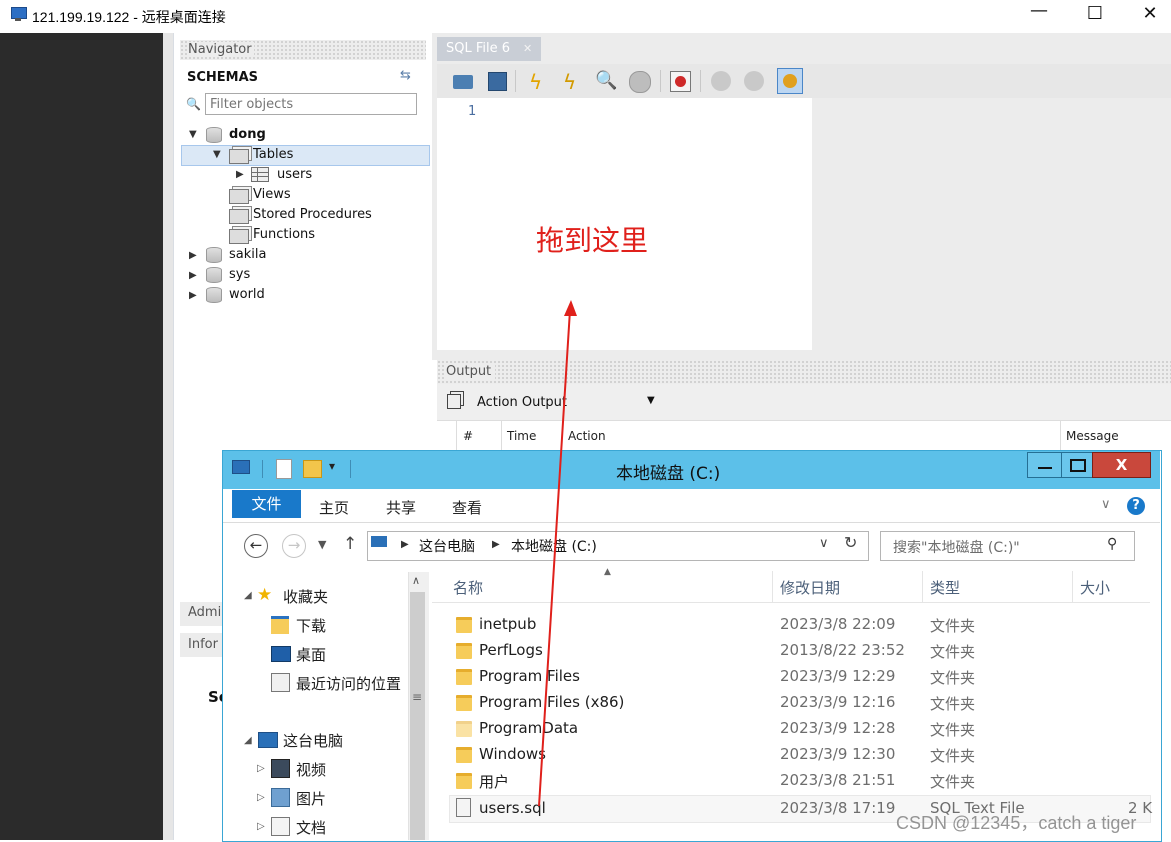 This screenshot has height=842, width=1171. Describe the element at coordinates (497, 81) in the screenshot. I see `save-icon` at that location.